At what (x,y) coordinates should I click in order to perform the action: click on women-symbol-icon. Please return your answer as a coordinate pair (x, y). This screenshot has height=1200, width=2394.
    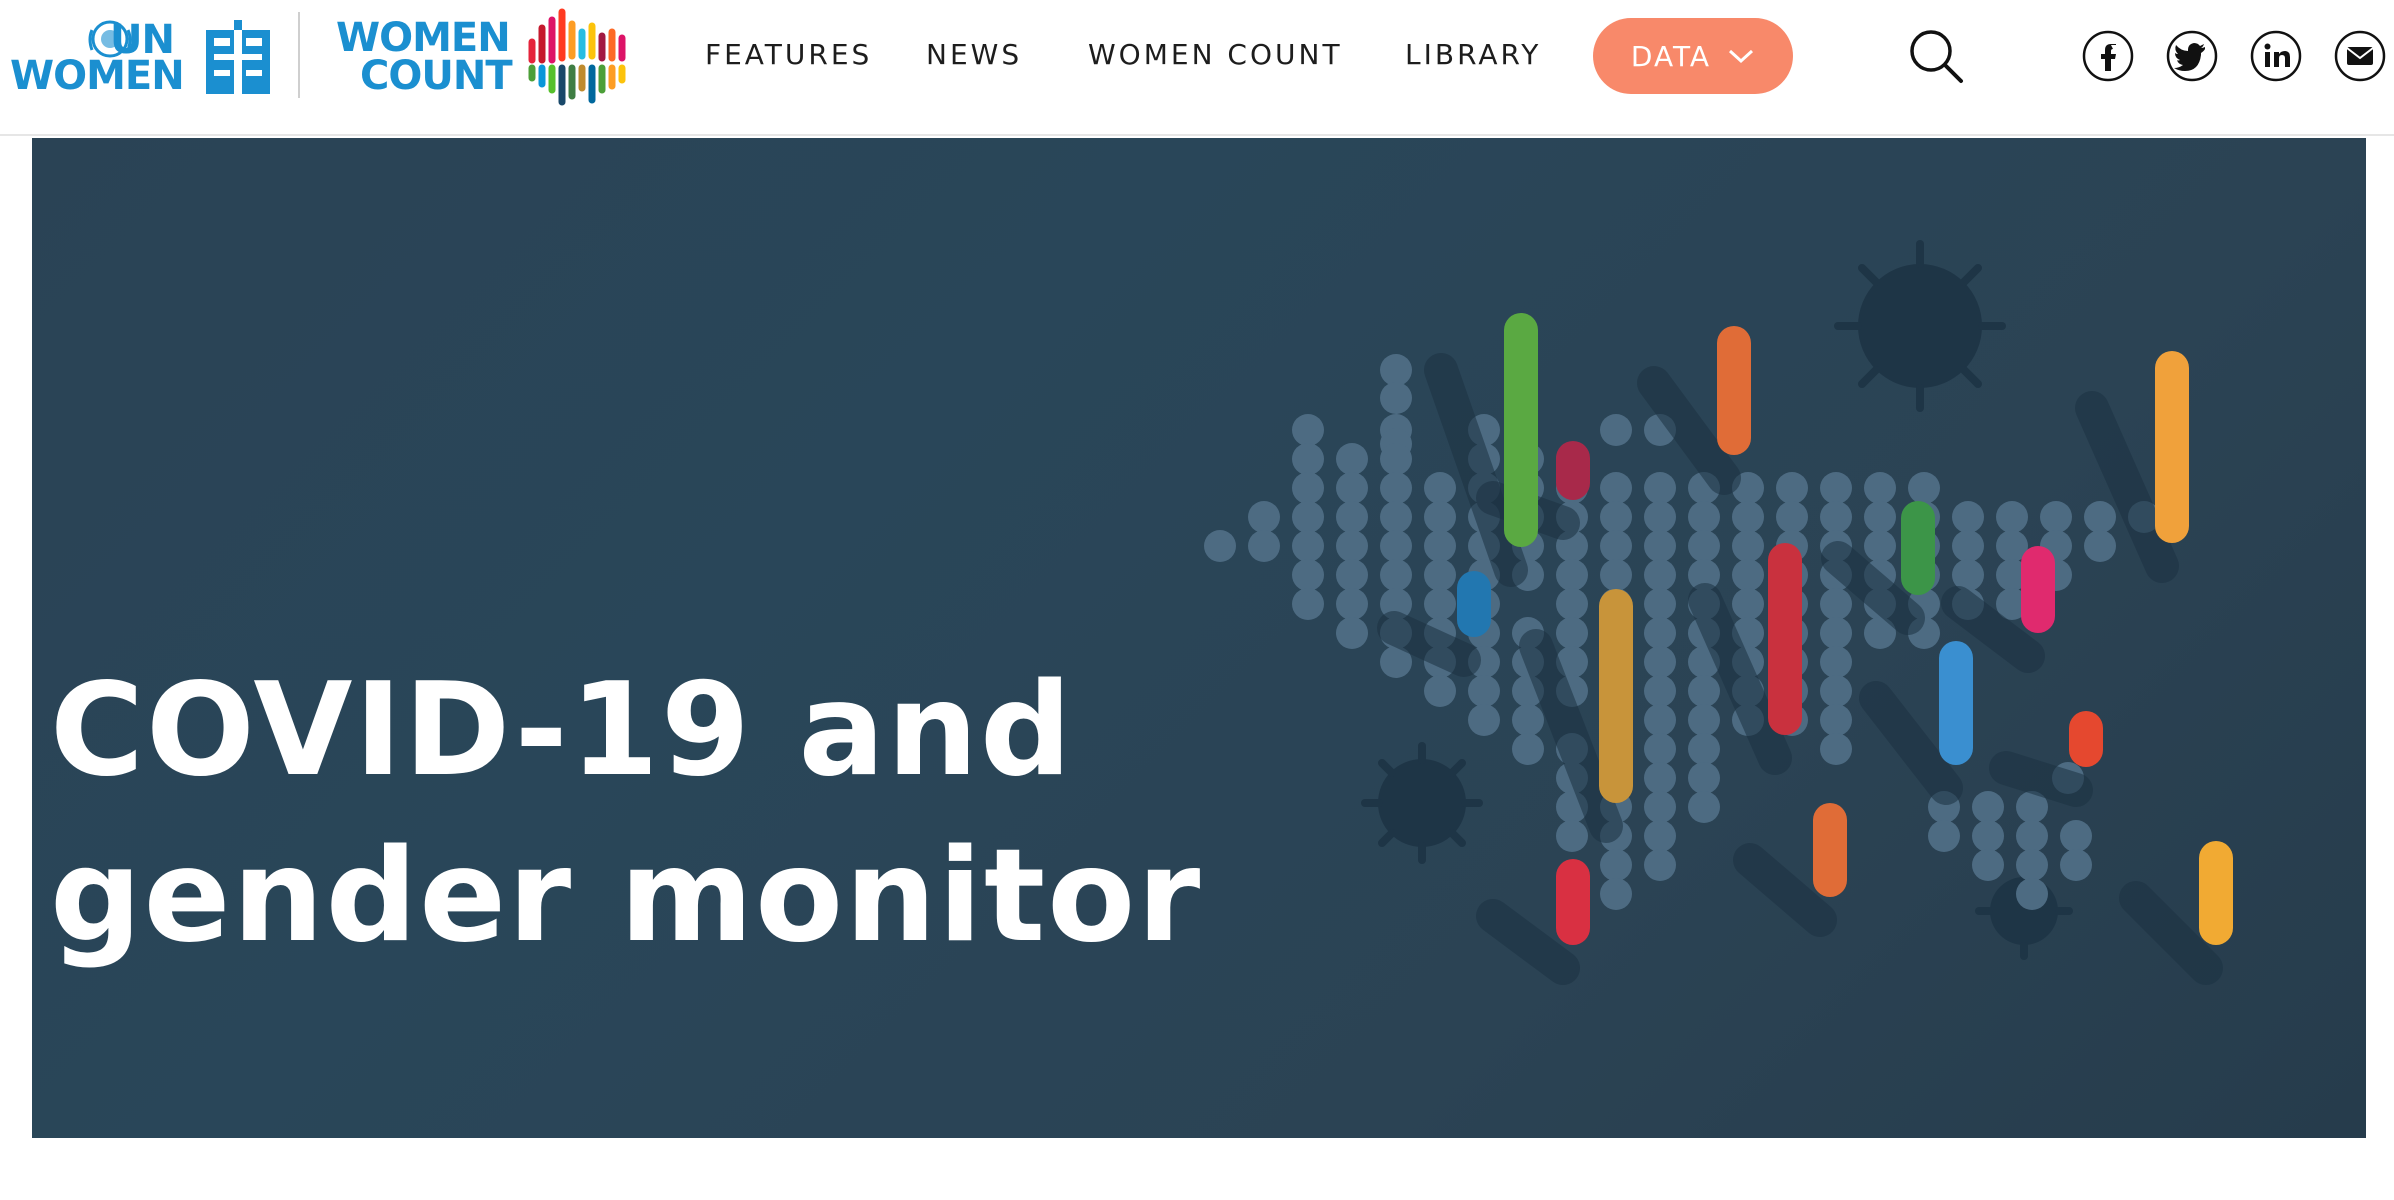
    Looking at the image, I should click on (238, 57).